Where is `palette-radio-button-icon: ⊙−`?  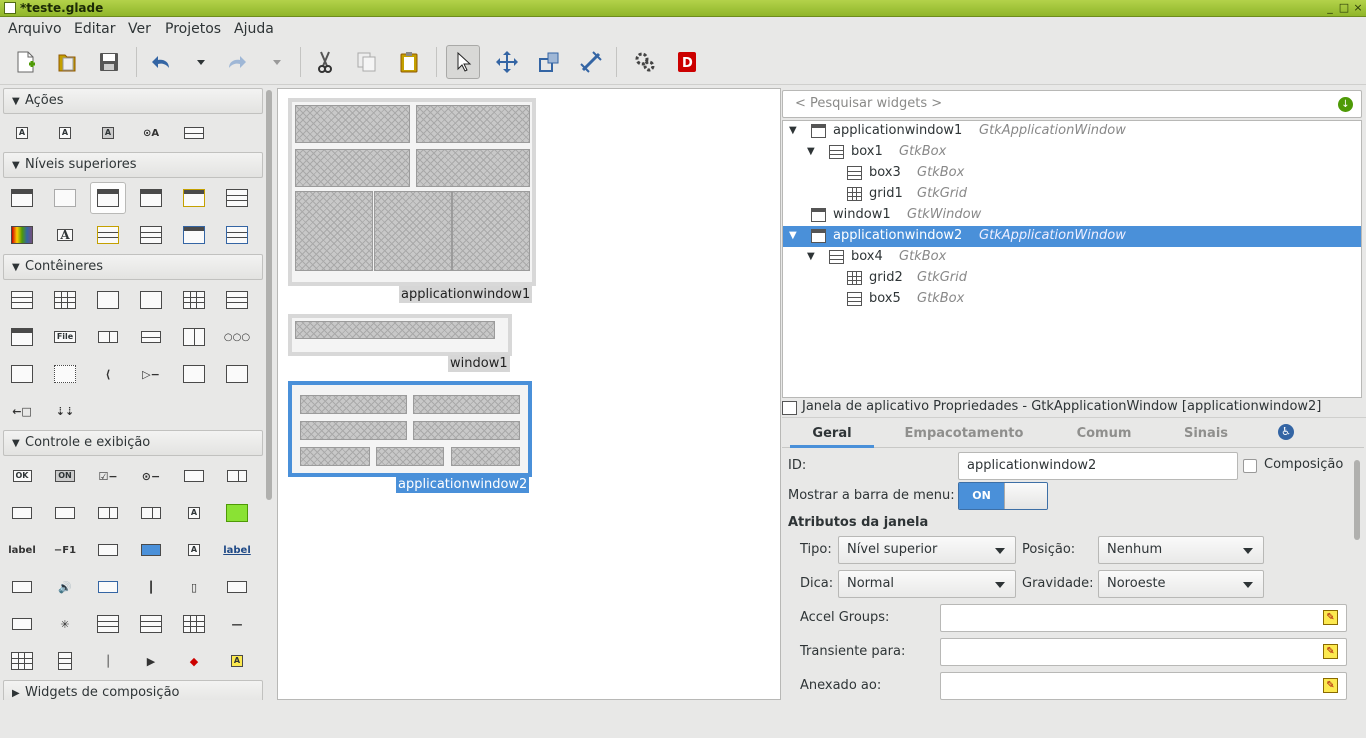 palette-radio-button-icon: ⊙− is located at coordinates (151, 476).